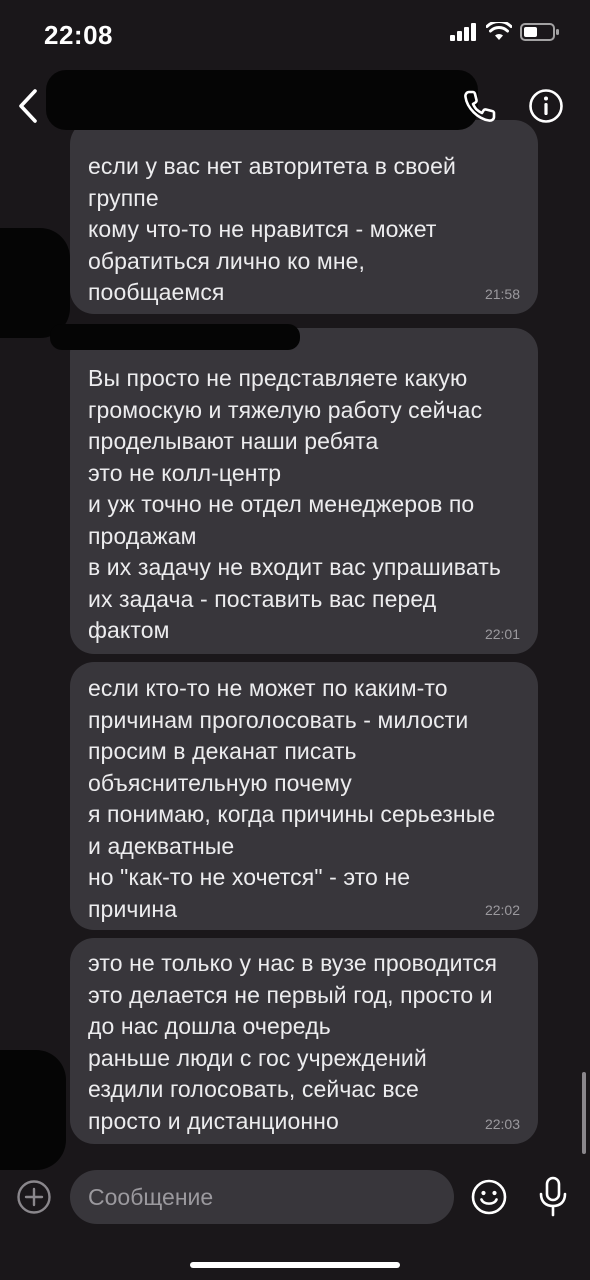  I want to click on emoji-button, so click(489, 1197).